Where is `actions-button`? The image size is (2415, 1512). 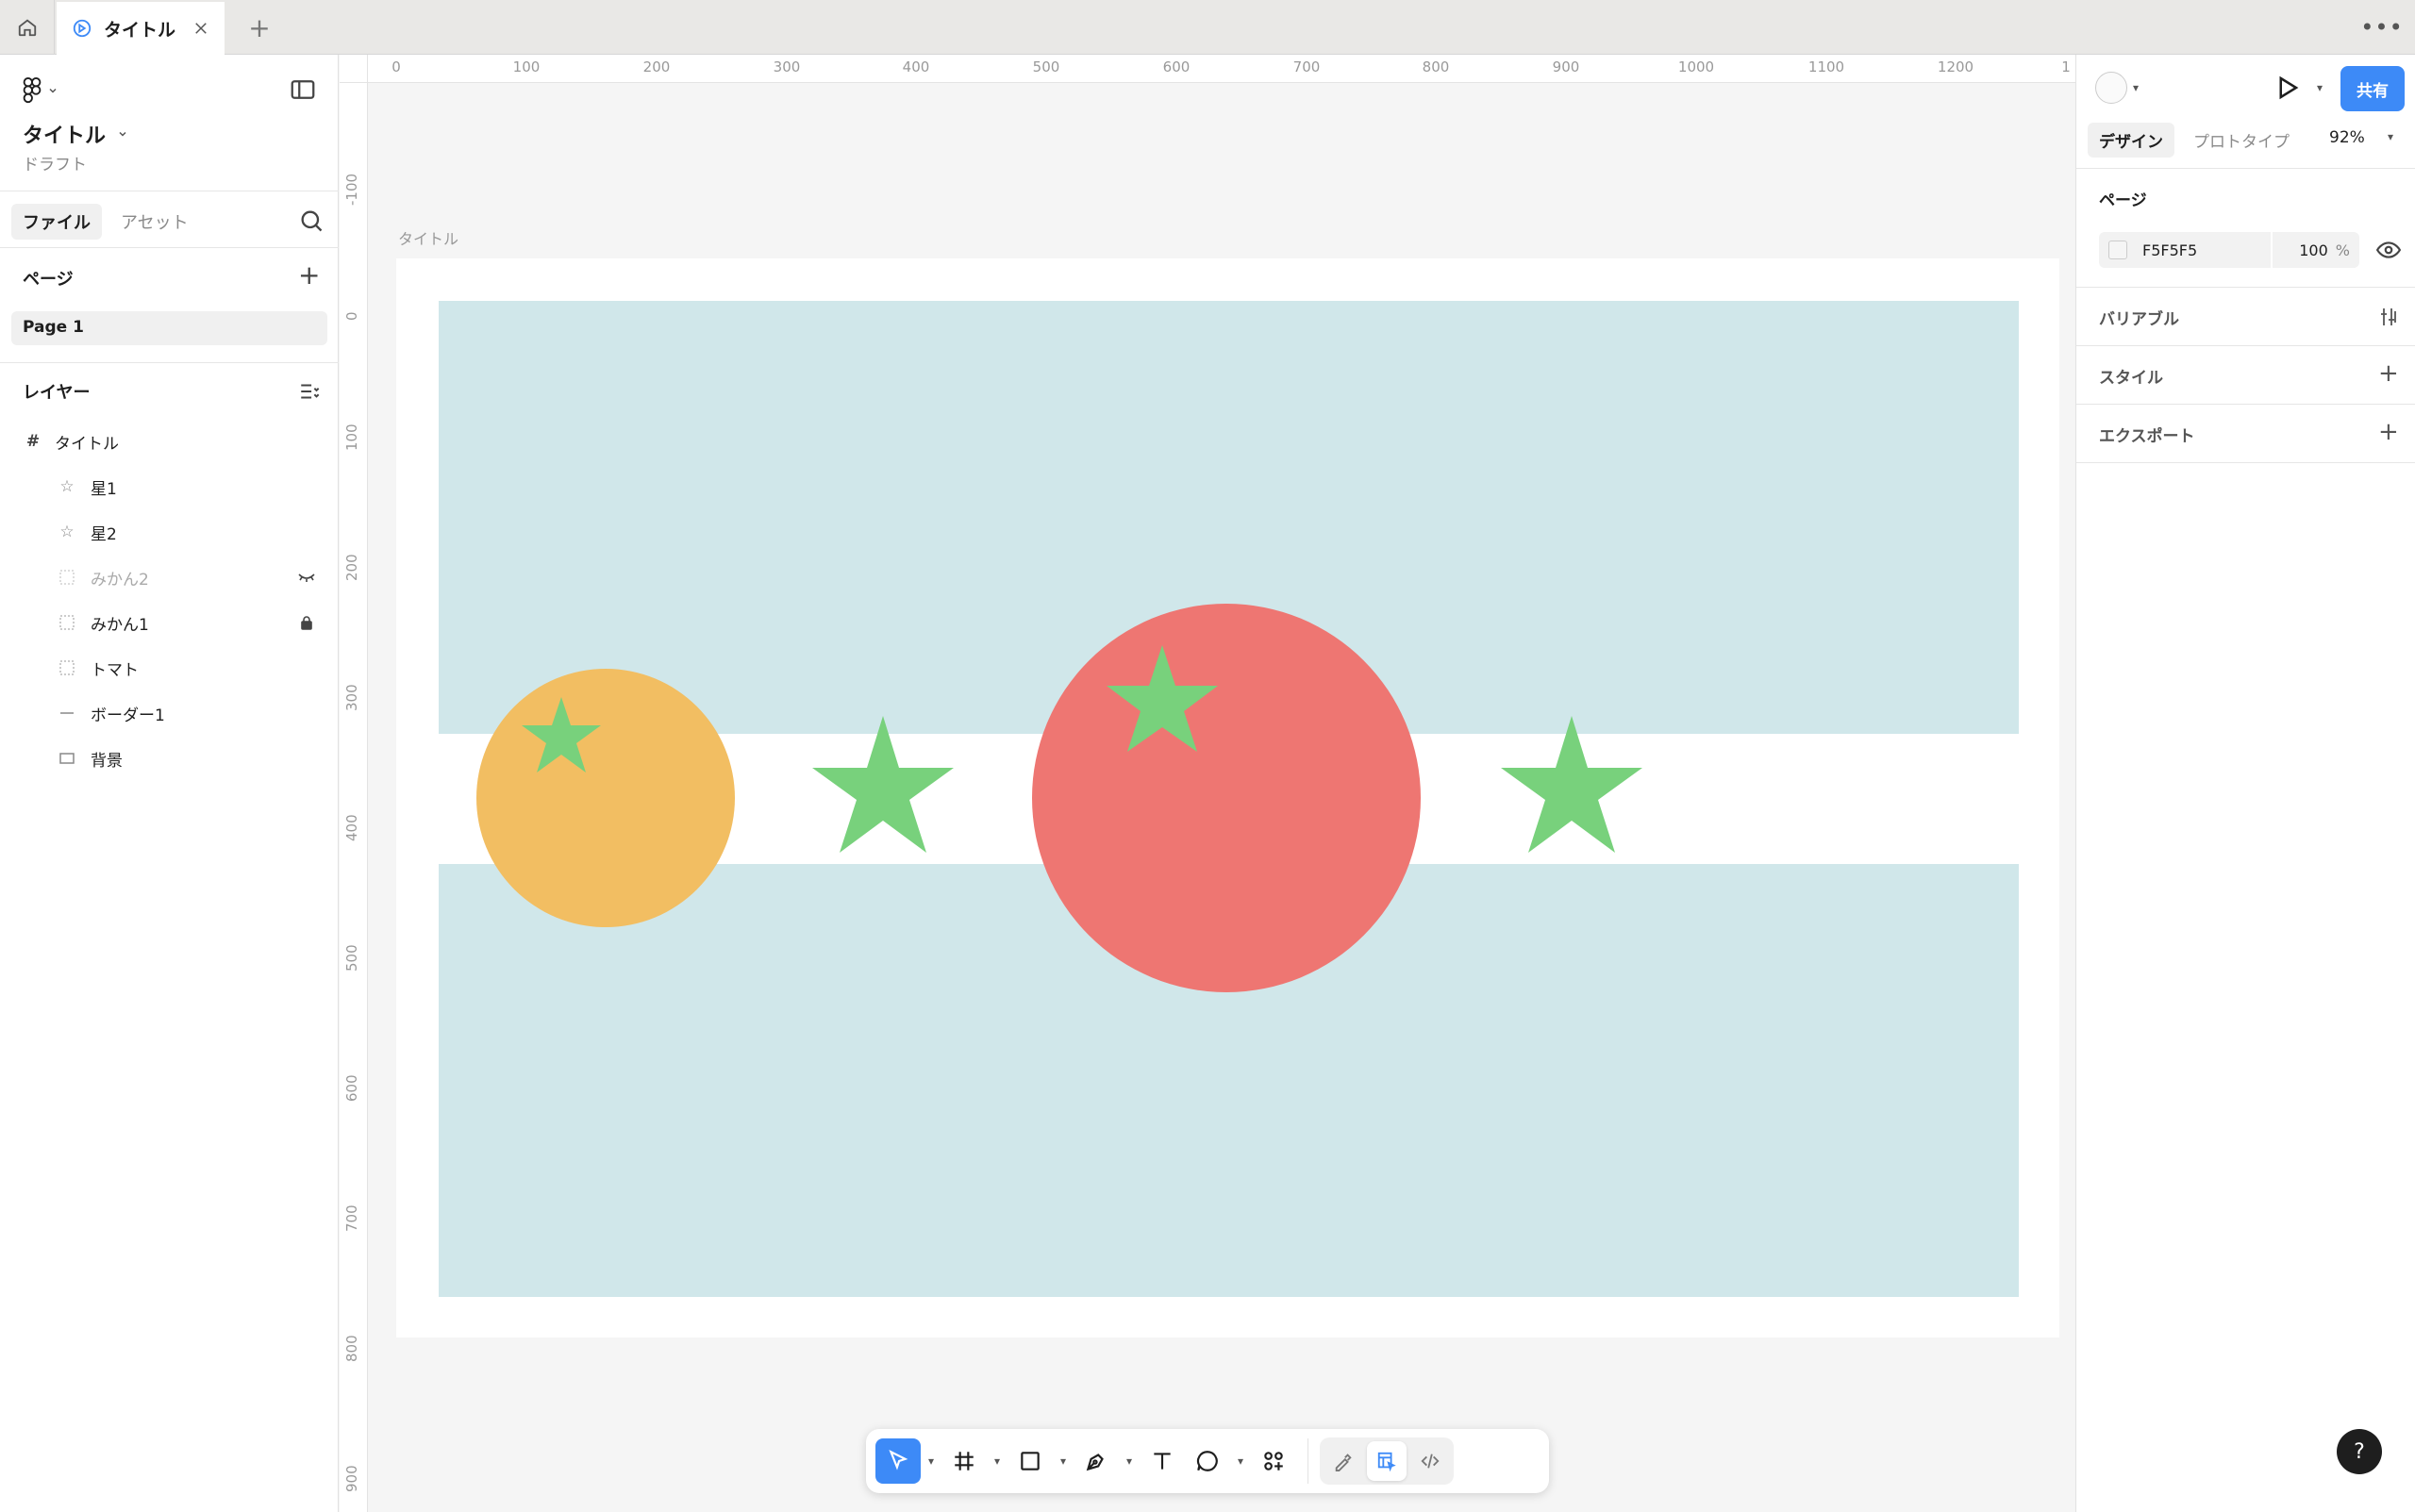 actions-button is located at coordinates (1273, 1461).